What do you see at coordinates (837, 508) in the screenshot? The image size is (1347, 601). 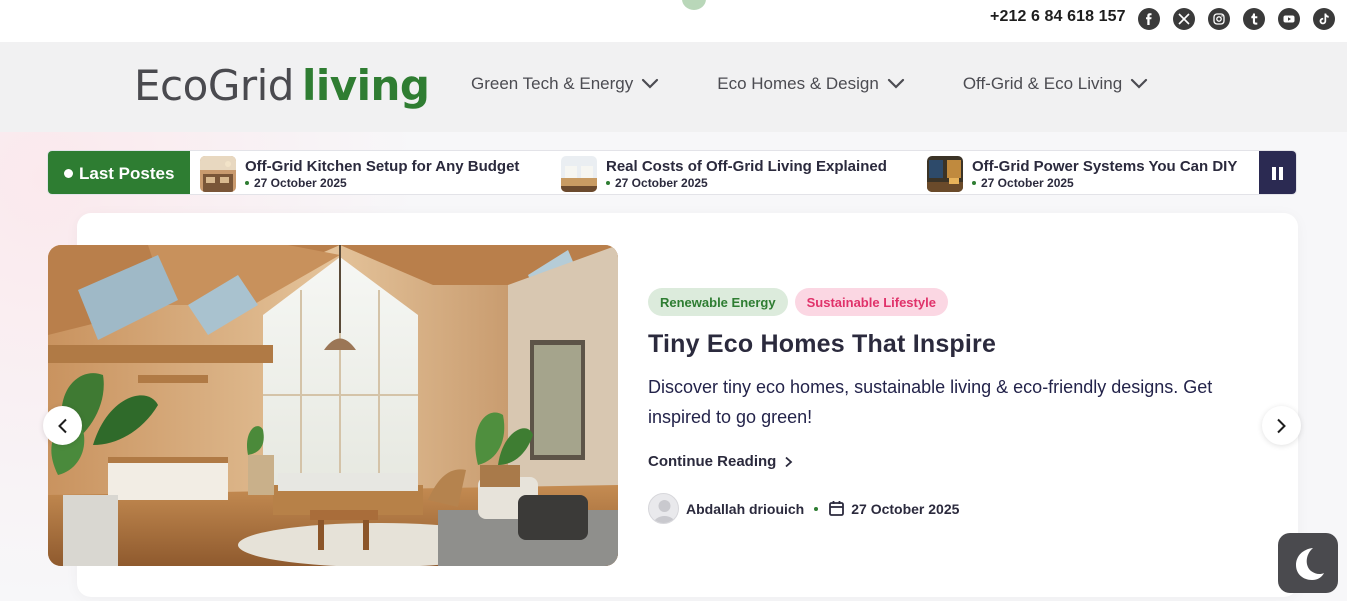 I see `calendar-icon` at bounding box center [837, 508].